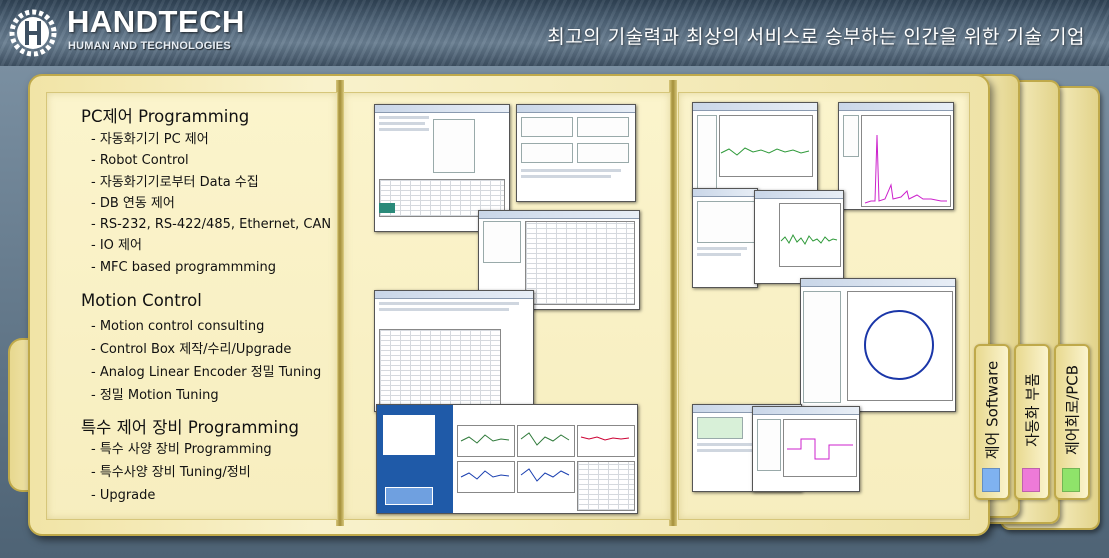 The image size is (1109, 558). I want to click on signal-plots, so click(545, 457).